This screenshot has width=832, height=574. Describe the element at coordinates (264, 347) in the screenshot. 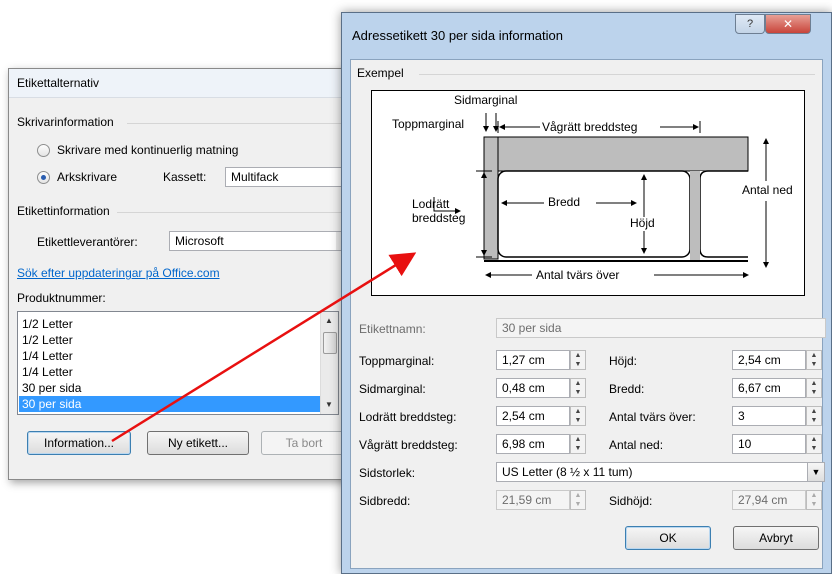

I see `annotation-arrow` at that location.